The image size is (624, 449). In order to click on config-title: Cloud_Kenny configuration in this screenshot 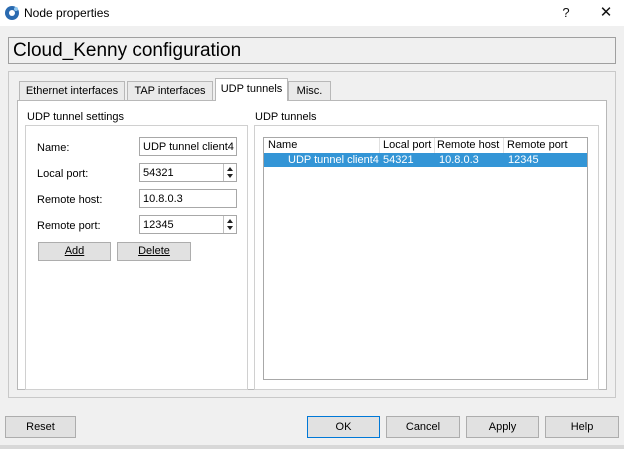, I will do `click(127, 50)`.